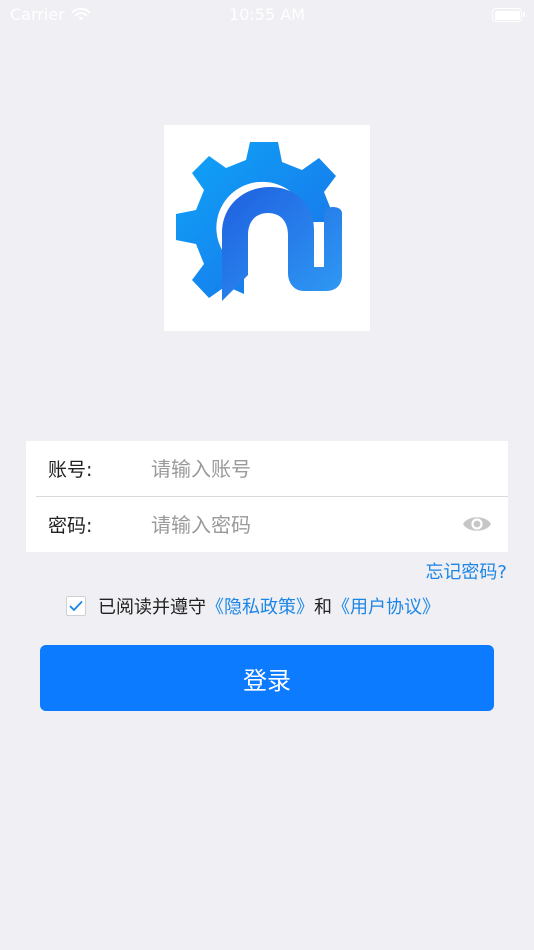 This screenshot has width=534, height=950. I want to click on agreement-checkbox, so click(76, 606).